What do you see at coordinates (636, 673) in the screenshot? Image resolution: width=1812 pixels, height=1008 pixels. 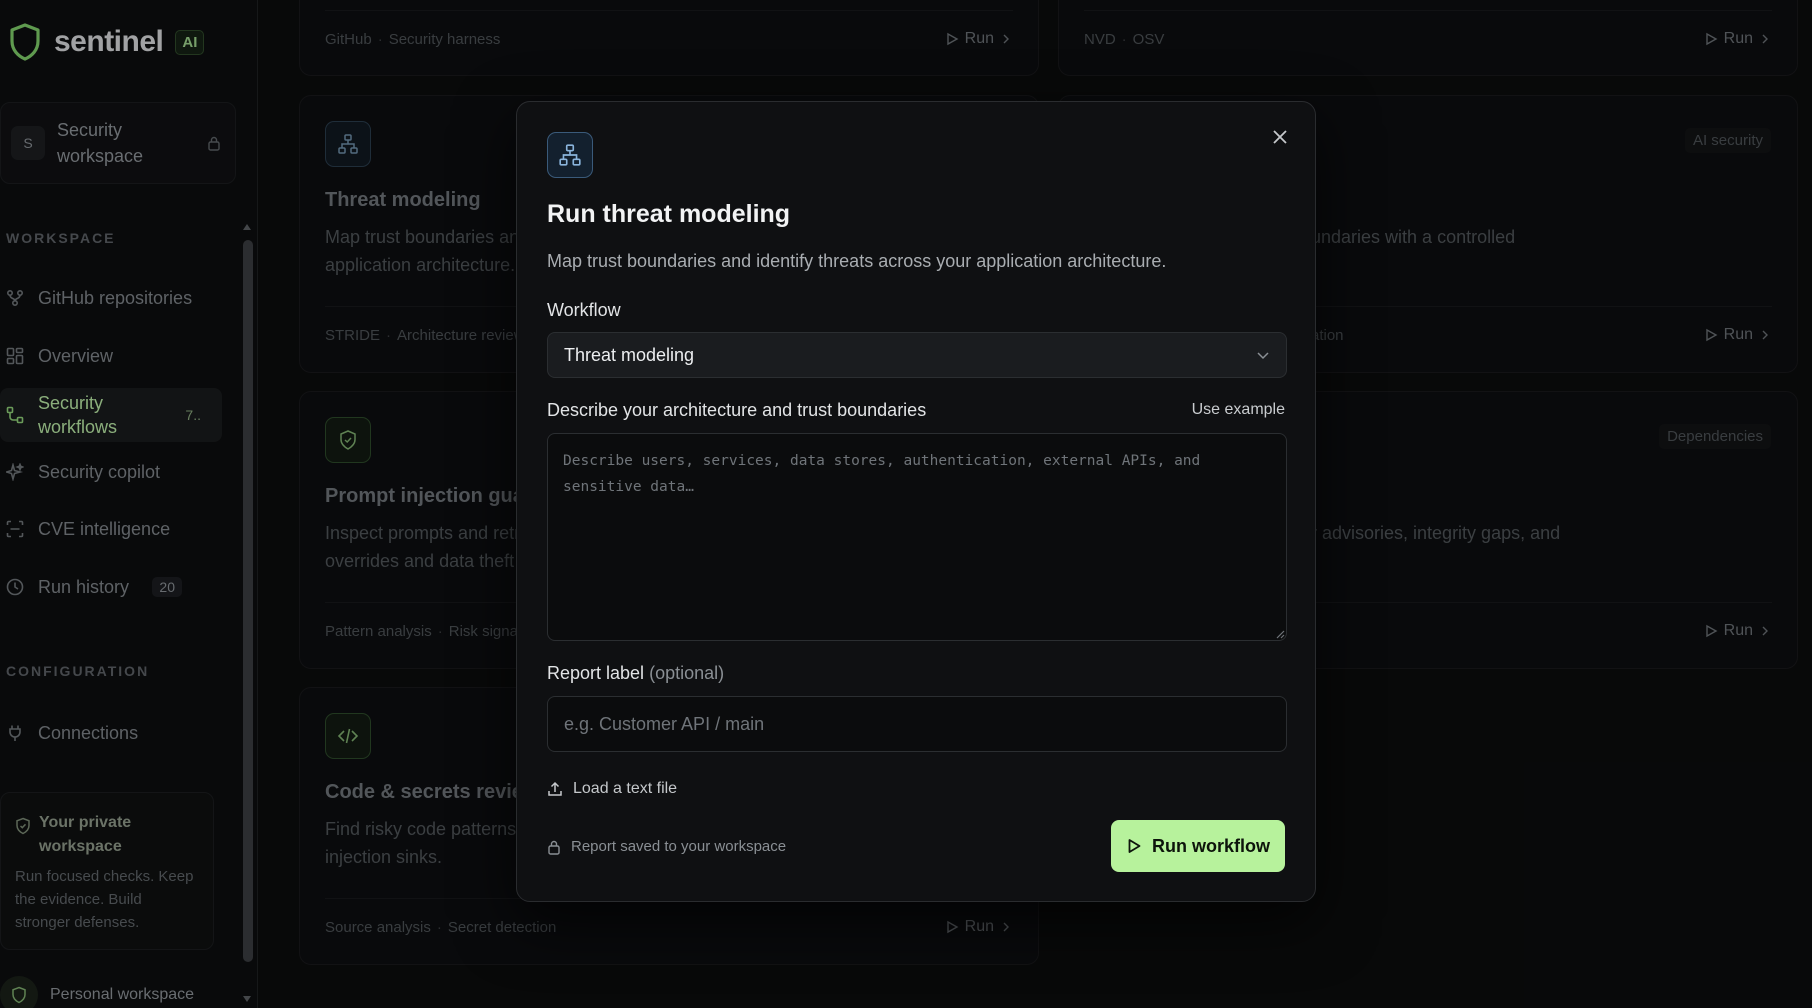 I see `report-label: Report label (optional)` at bounding box center [636, 673].